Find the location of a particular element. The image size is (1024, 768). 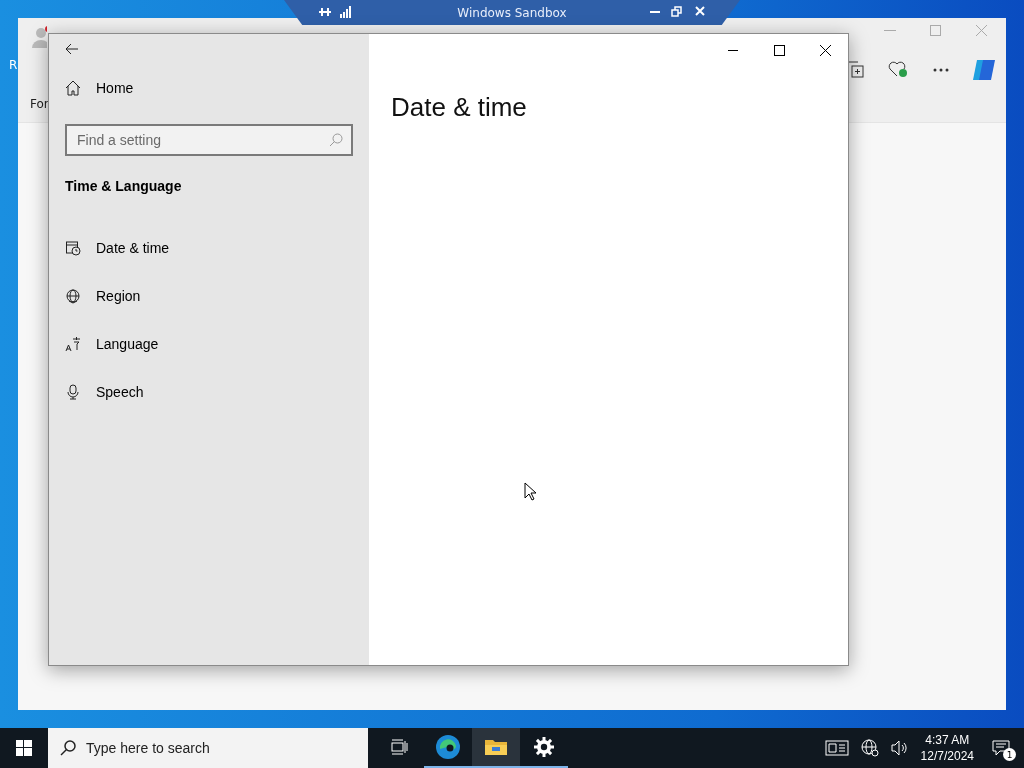

language-icon is located at coordinates (73, 344).